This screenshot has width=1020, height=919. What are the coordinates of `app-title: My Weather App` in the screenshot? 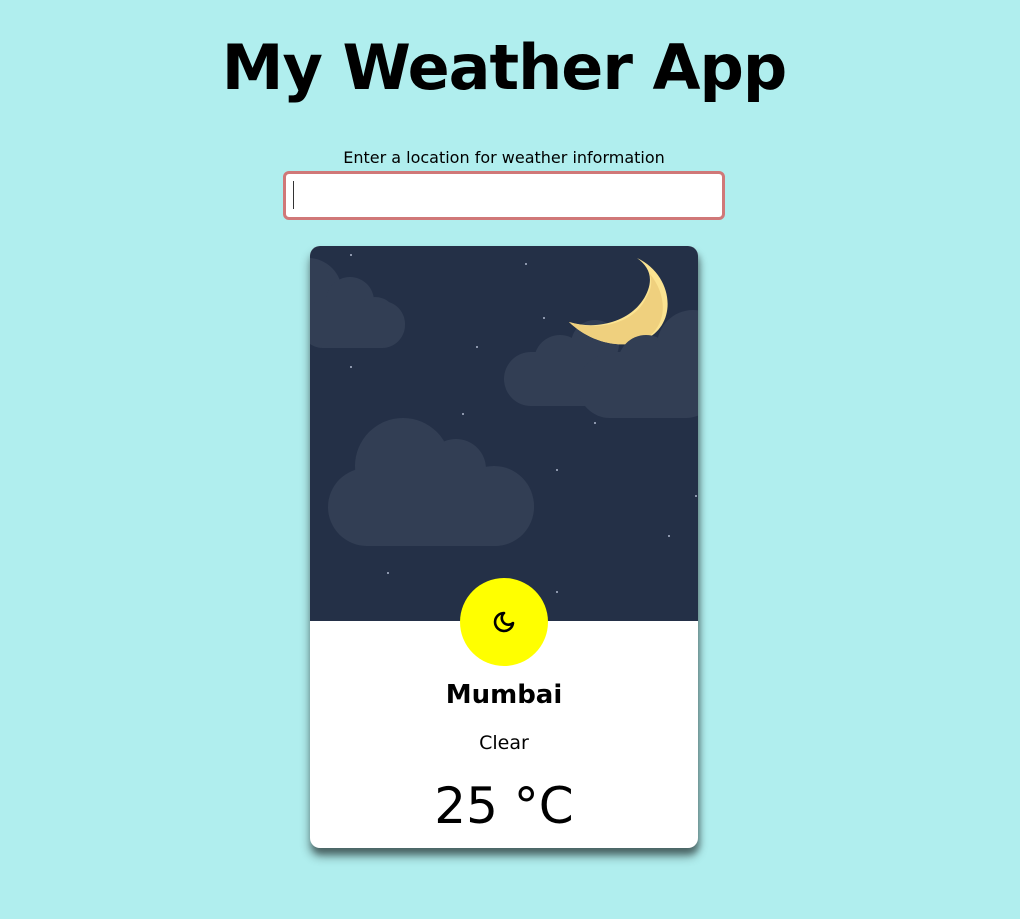 It's located at (504, 67).